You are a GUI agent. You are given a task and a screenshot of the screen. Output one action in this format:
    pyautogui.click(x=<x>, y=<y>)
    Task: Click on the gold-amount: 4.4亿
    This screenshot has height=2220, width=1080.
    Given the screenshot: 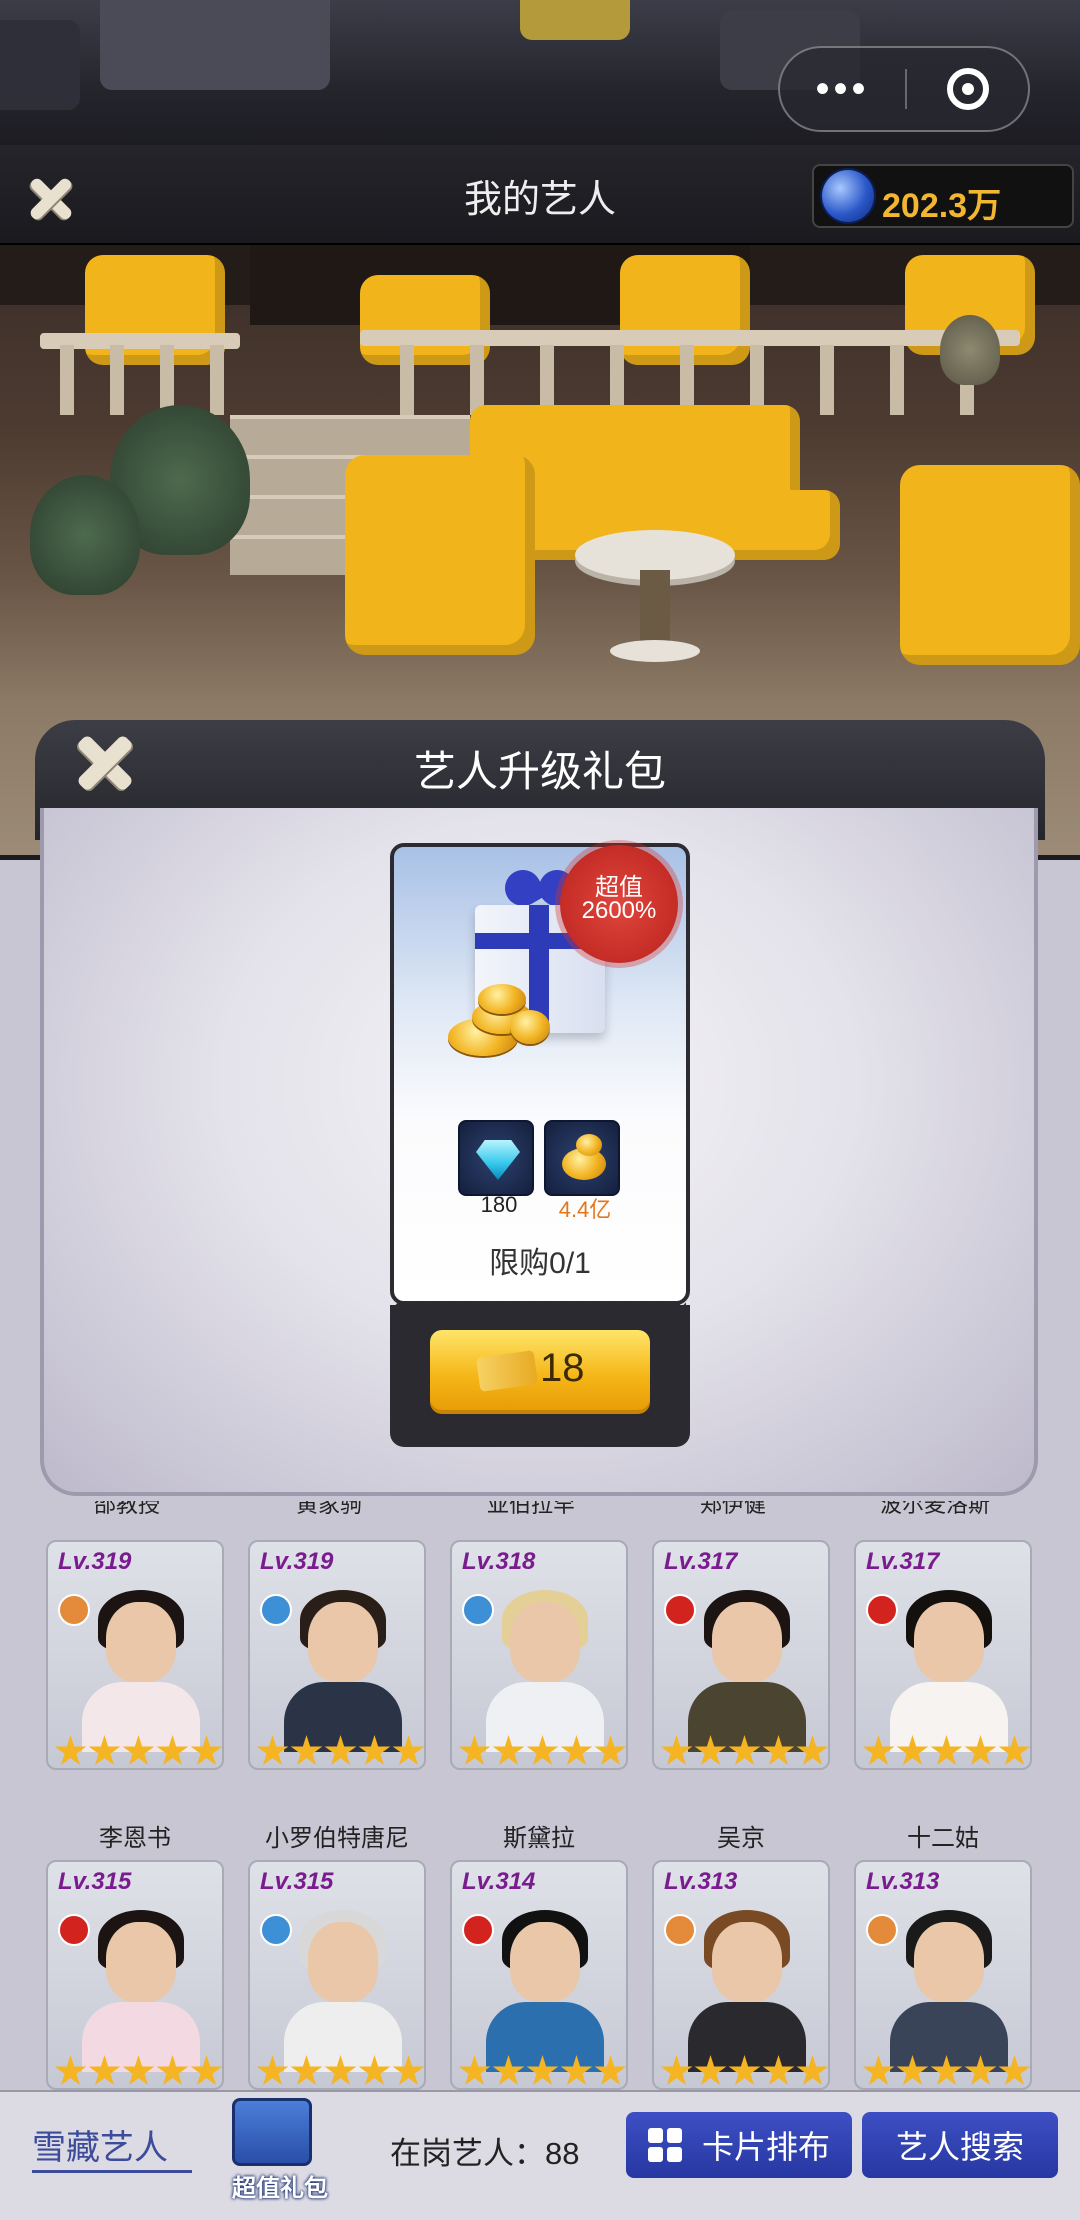 What is the action you would take?
    pyautogui.click(x=585, y=1209)
    